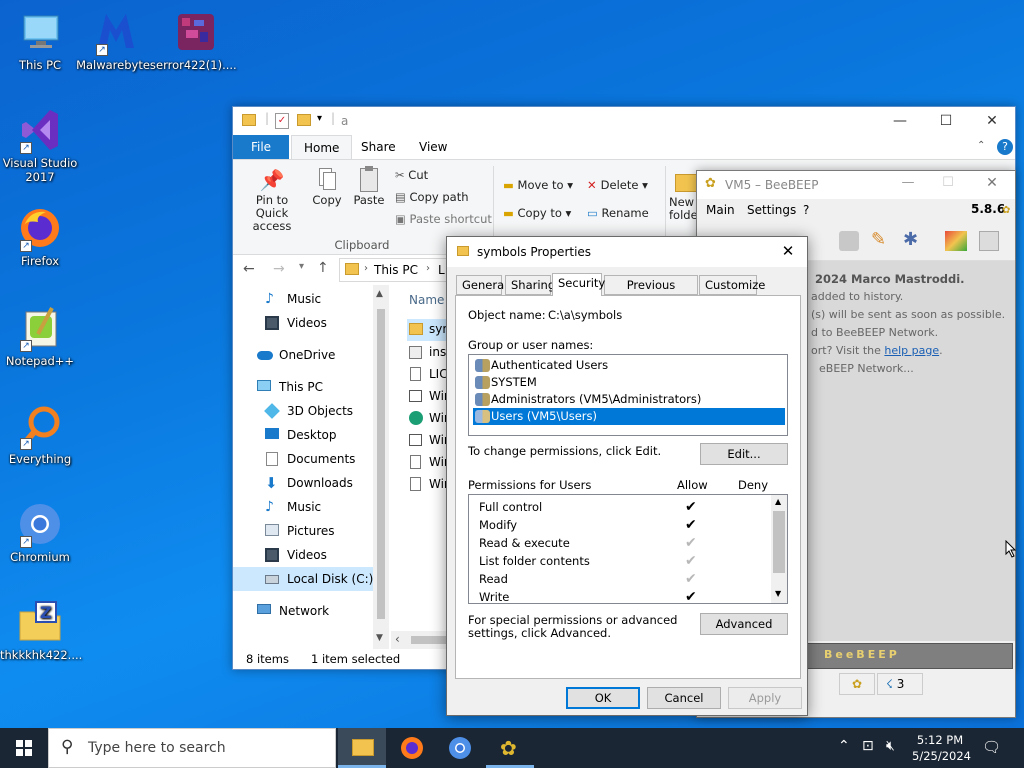  What do you see at coordinates (629, 382) in the screenshot?
I see `user-item: SYSTEM` at bounding box center [629, 382].